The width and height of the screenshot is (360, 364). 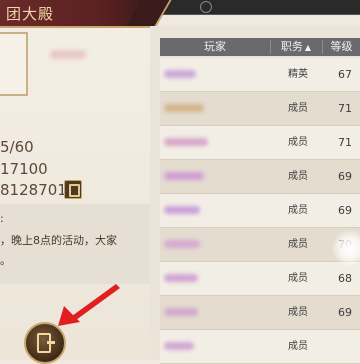 I want to click on member-row: 成员 68, so click(x=260, y=279).